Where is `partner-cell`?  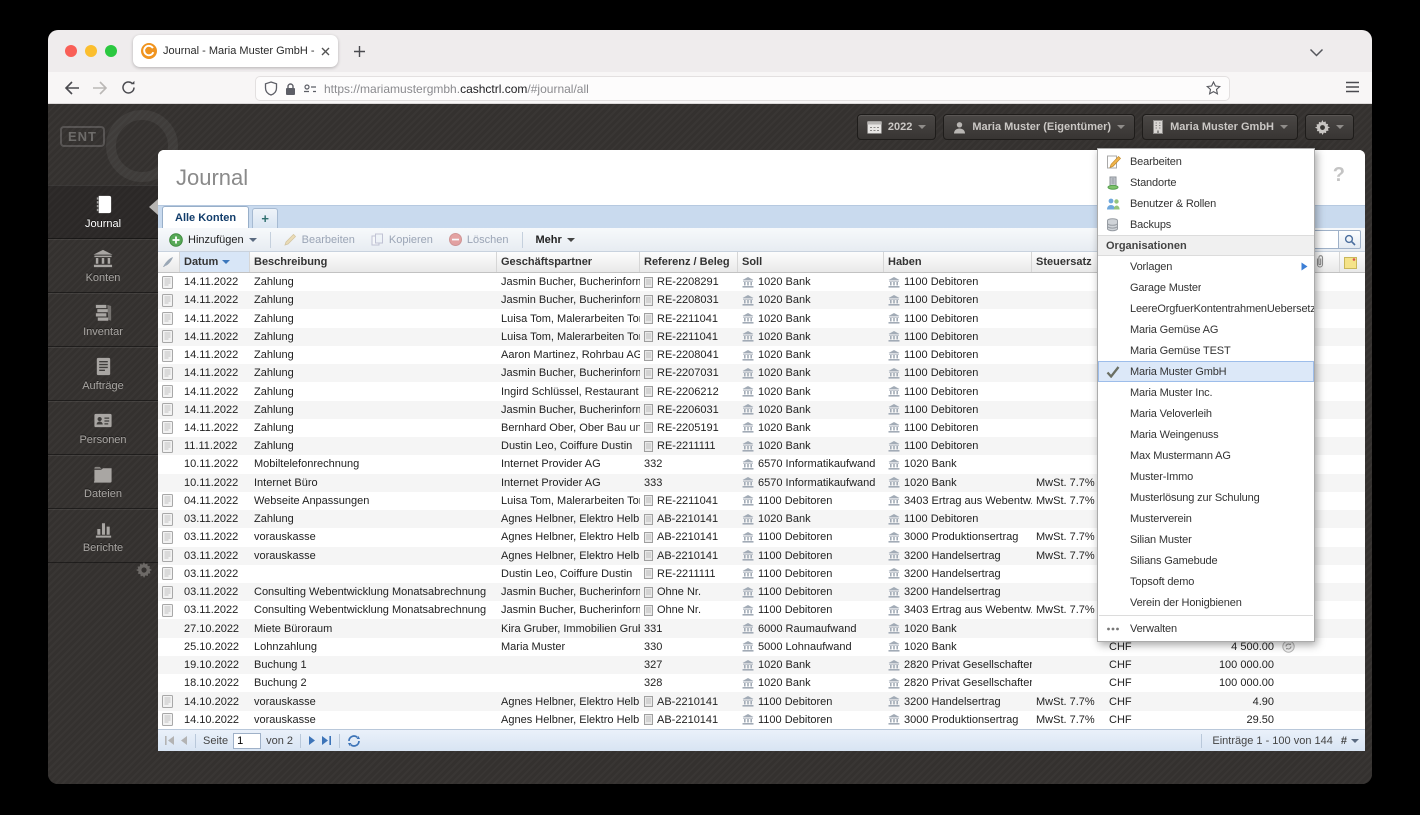
partner-cell is located at coordinates (568, 683).